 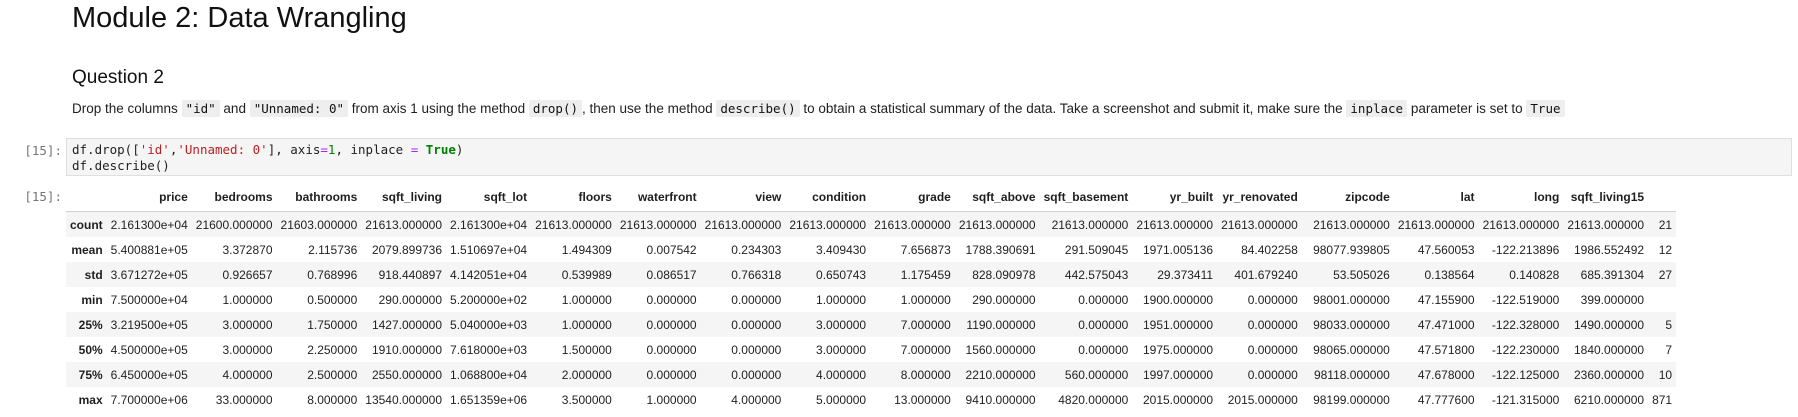 What do you see at coordinates (332, 299) in the screenshot?
I see `table-cell: 0.500000` at bounding box center [332, 299].